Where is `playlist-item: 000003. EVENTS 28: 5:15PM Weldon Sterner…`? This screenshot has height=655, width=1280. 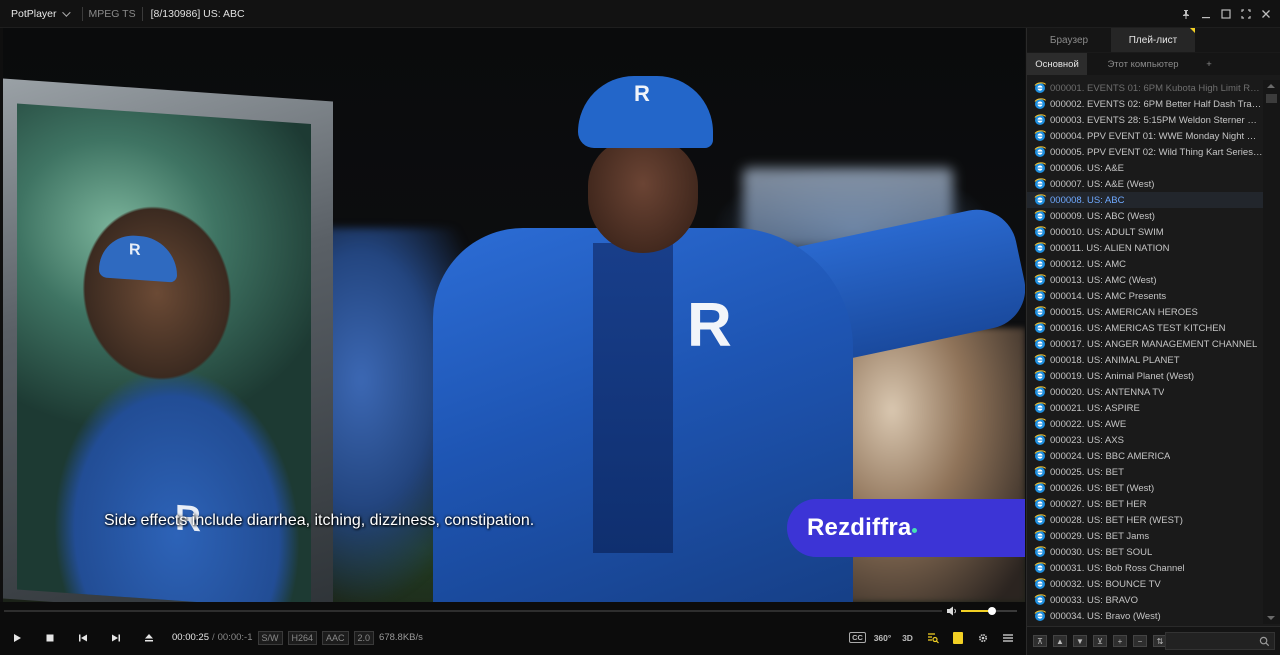 playlist-item: 000003. EVENTS 28: 5:15PM Weldon Sterner… is located at coordinates (1145, 120).